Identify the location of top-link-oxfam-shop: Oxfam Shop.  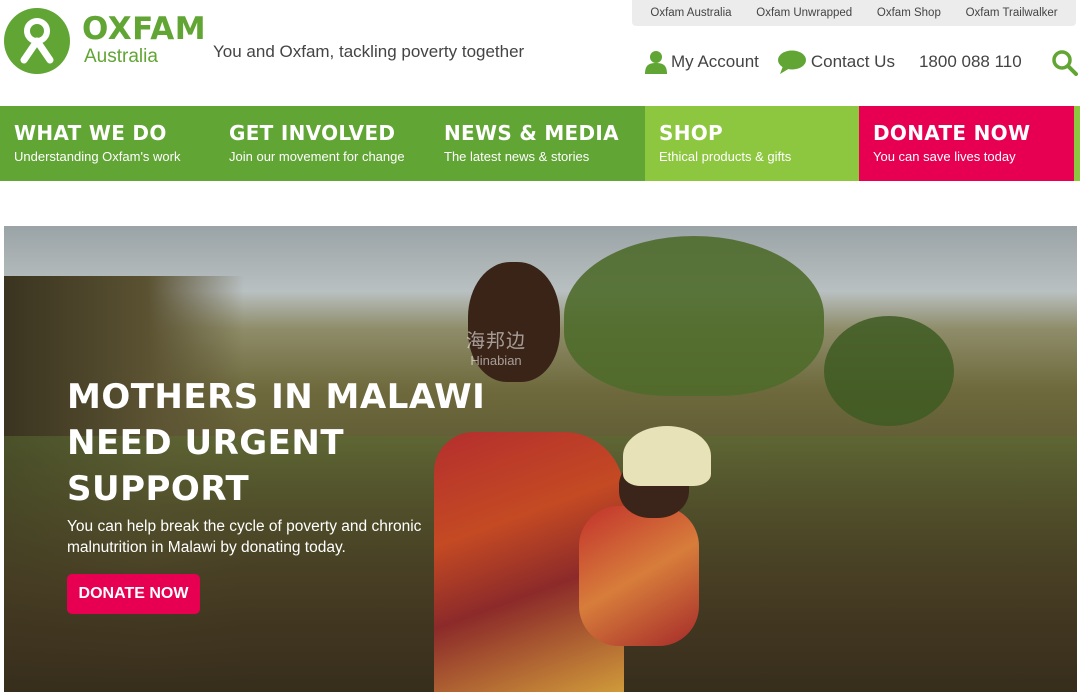
(909, 13).